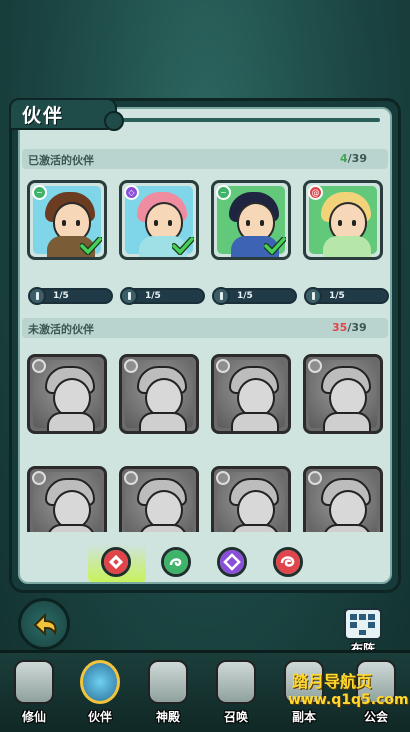 Image resolution: width=410 pixels, height=732 pixels. I want to click on level-bar-2: 1/5, so click(162, 296).